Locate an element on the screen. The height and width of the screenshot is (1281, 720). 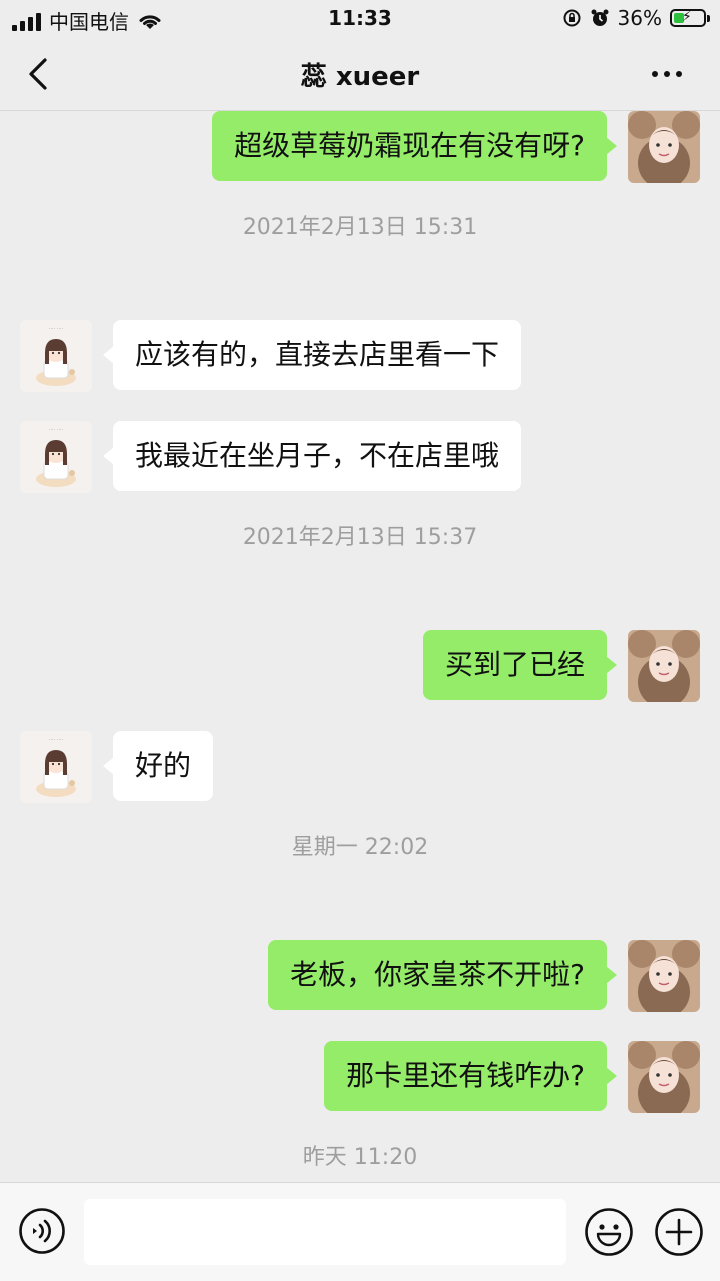
status-bar: 中国电信 11:33 36% ⚡ is located at coordinates (360, 20).